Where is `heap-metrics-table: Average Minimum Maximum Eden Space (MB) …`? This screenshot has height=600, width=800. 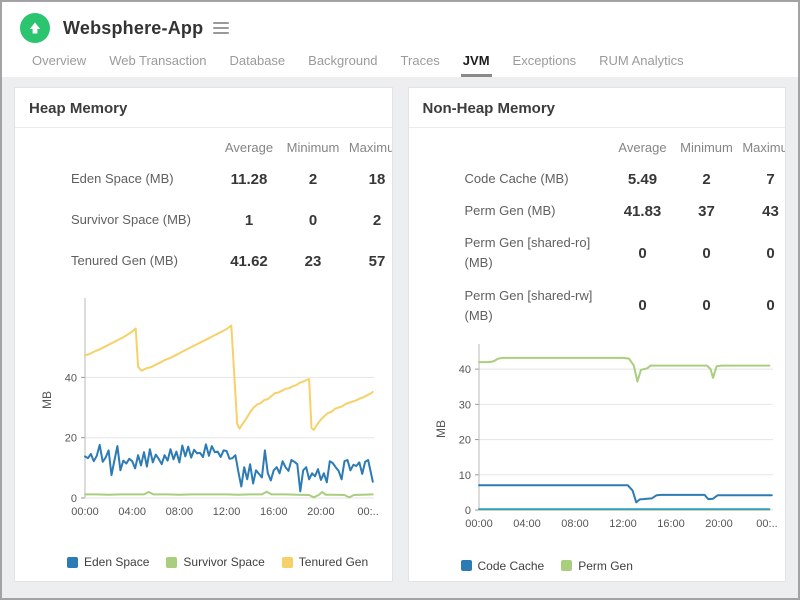
heap-metrics-table: Average Minimum Maximum Eden Space (MB) … is located at coordinates (231, 205).